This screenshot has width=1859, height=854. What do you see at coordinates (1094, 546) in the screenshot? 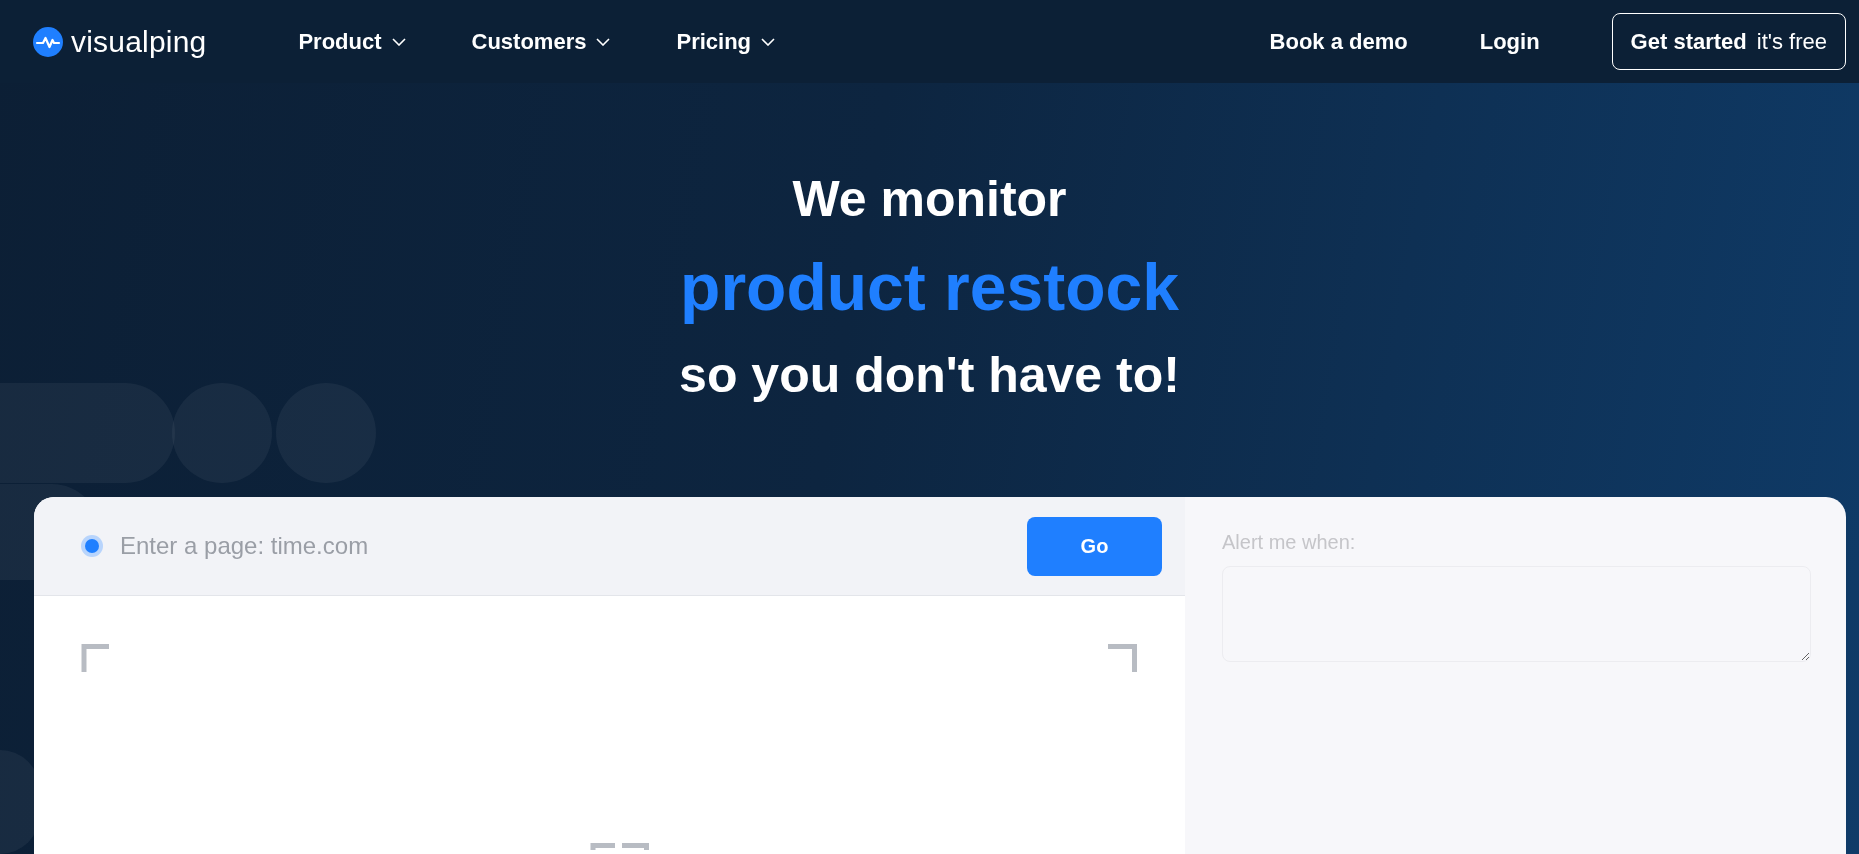
I see `go-button: Go` at bounding box center [1094, 546].